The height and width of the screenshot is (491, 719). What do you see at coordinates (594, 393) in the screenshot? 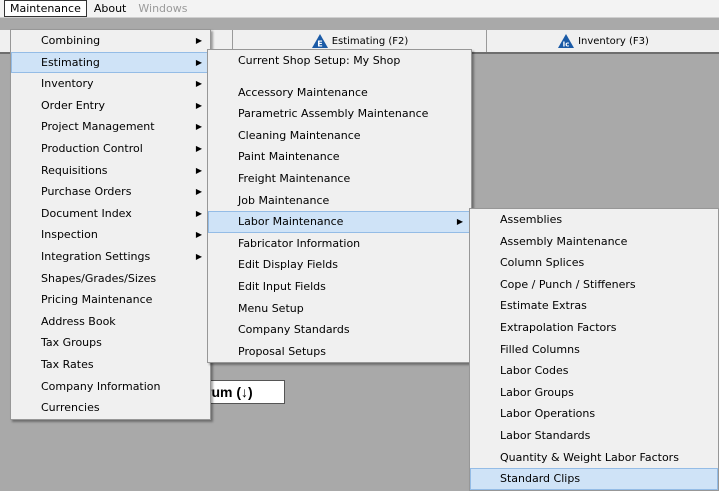
I see `menu-item-labor-groups: Labor Groups` at bounding box center [594, 393].